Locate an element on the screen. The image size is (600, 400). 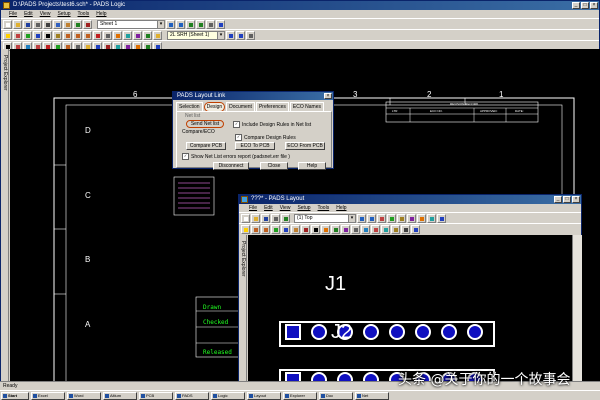
menu-help: Help is located at coordinates (101, 14).